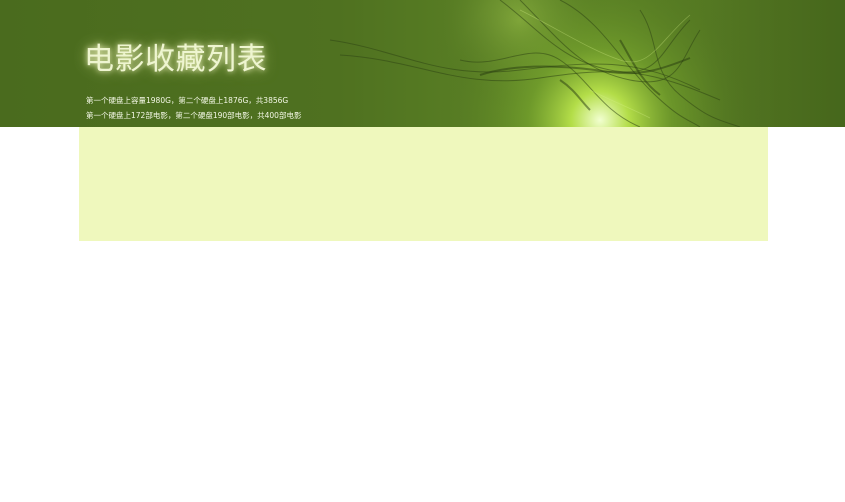  Describe the element at coordinates (194, 115) in the screenshot. I see `movie-count-text: 第一个硬盘上172部电影，第二个硬盘190部电影，共400部电影` at that location.